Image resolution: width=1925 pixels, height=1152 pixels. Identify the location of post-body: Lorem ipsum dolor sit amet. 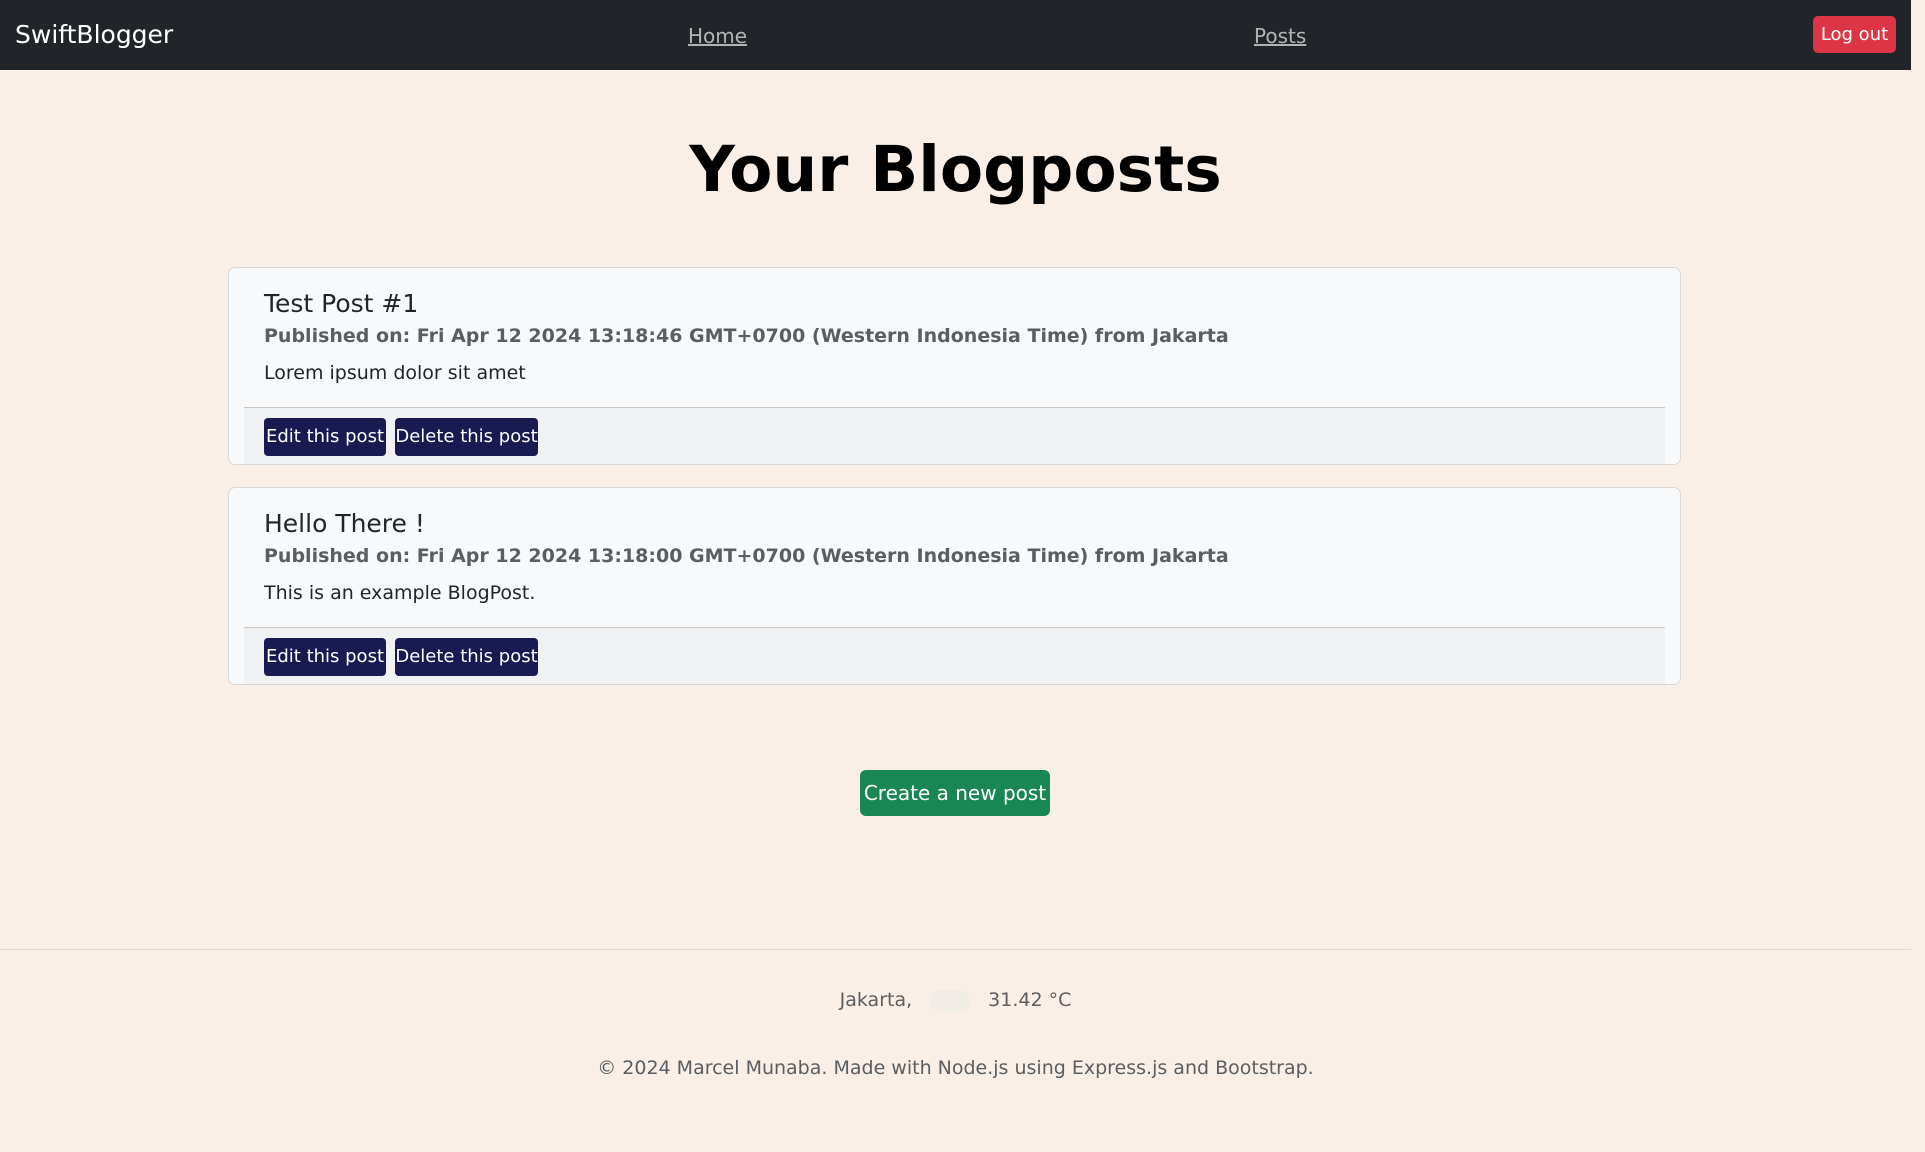
(395, 373).